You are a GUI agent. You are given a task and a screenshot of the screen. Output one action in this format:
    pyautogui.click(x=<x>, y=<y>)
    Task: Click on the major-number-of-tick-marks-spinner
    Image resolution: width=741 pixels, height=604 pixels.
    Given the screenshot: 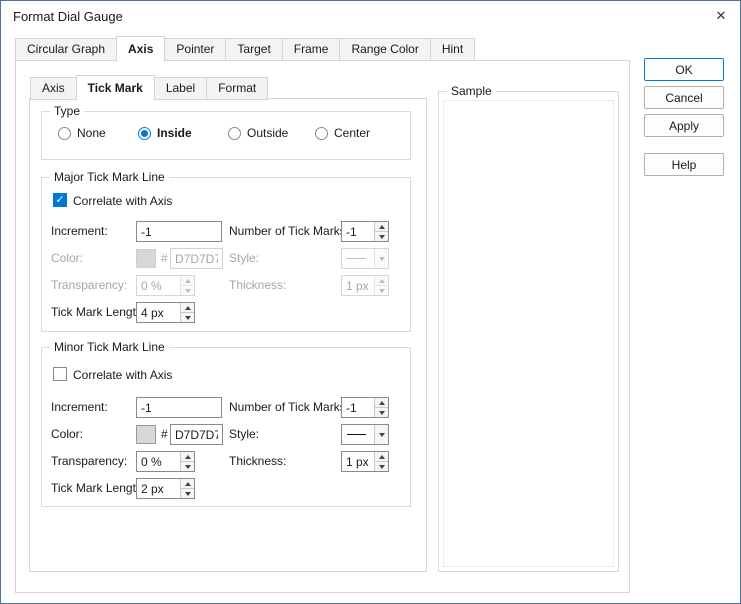 What is the action you would take?
    pyautogui.click(x=365, y=231)
    